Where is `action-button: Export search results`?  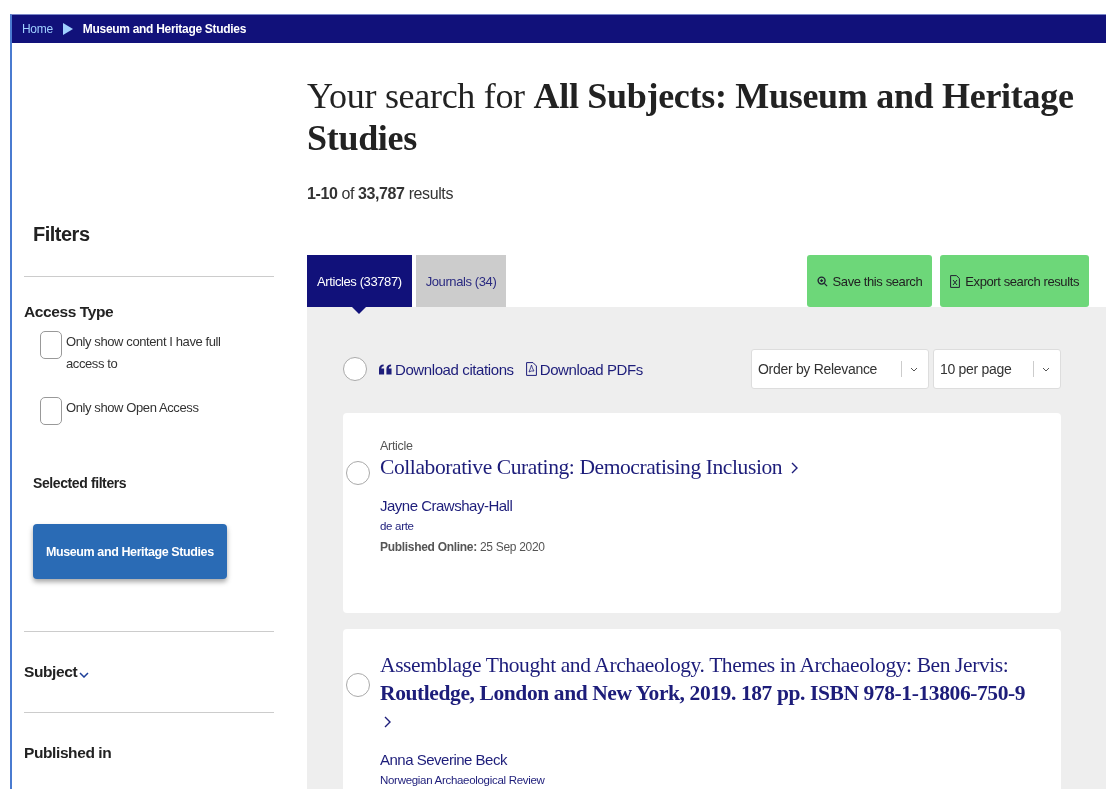
action-button: Export search results is located at coordinates (1014, 281).